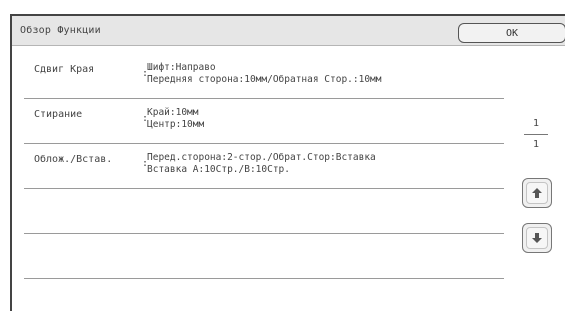  Describe the element at coordinates (261, 157) in the screenshot. I see `setting-value-line1: Перед.сторона:2-стор./Обрат.Стор:Вставка` at that location.